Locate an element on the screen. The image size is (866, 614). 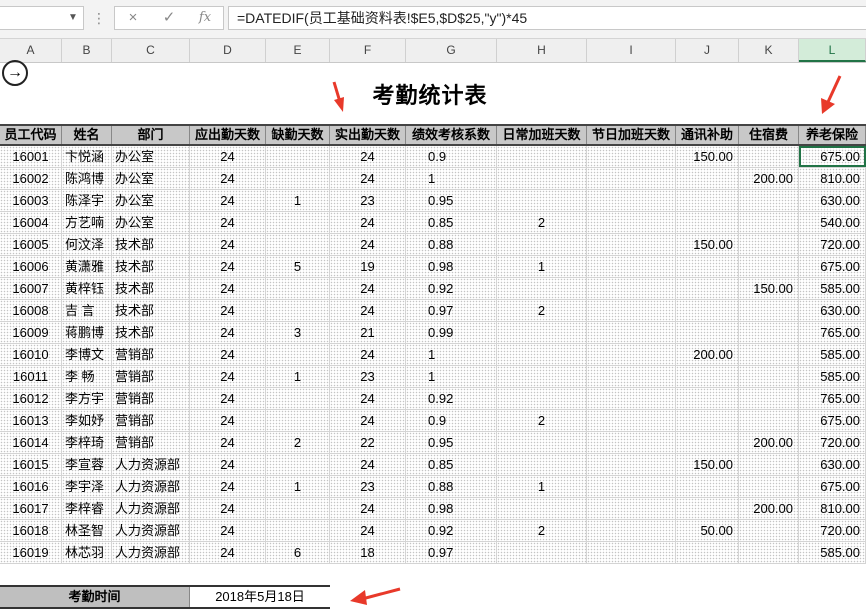
header-cell: 缺勤天数 is located at coordinates (298, 135).